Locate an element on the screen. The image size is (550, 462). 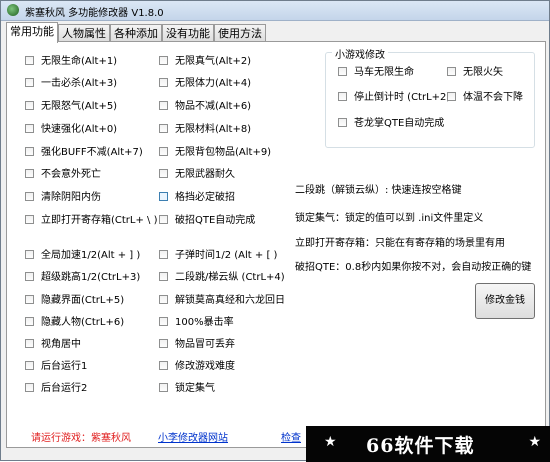
checkbox-open-storage: 立即打开寄存箱(CtrL+ \ ) is located at coordinates (91, 221).